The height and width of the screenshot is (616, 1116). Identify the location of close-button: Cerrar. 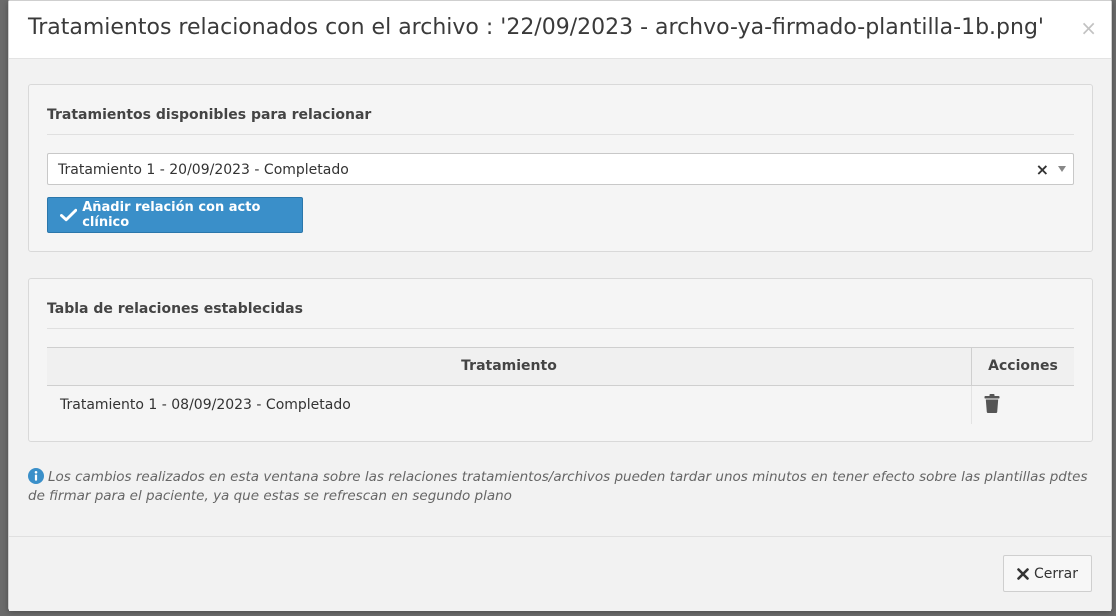
(1047, 573).